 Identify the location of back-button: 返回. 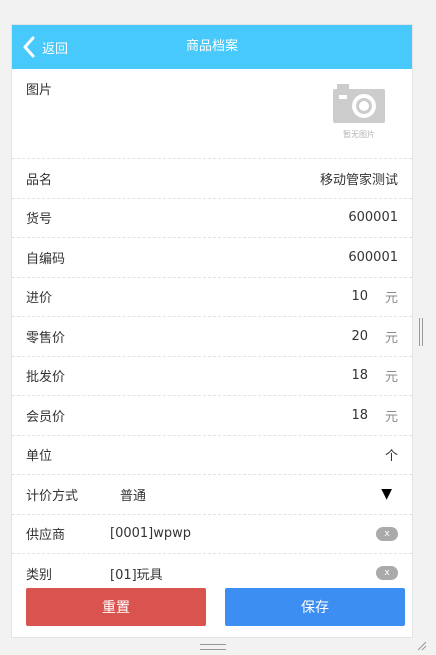
(45, 47).